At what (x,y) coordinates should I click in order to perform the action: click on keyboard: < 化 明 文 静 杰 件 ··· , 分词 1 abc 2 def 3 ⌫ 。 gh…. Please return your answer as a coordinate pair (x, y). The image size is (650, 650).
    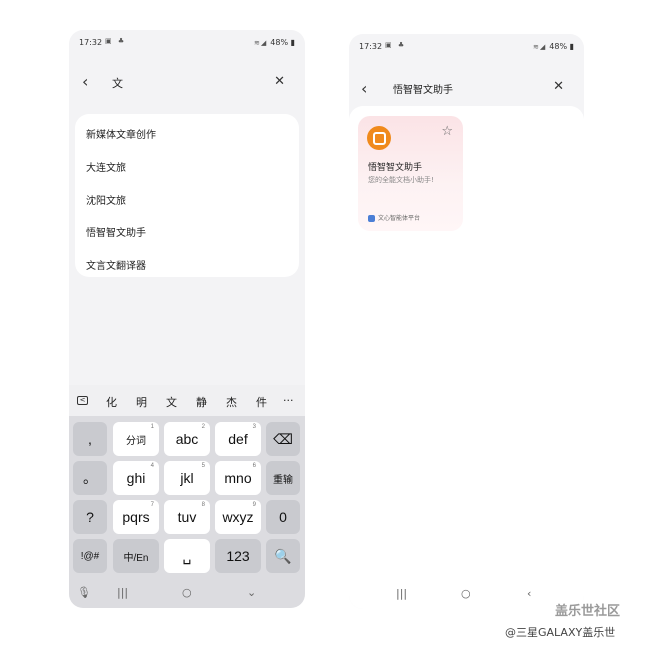
    Looking at the image, I should click on (187, 496).